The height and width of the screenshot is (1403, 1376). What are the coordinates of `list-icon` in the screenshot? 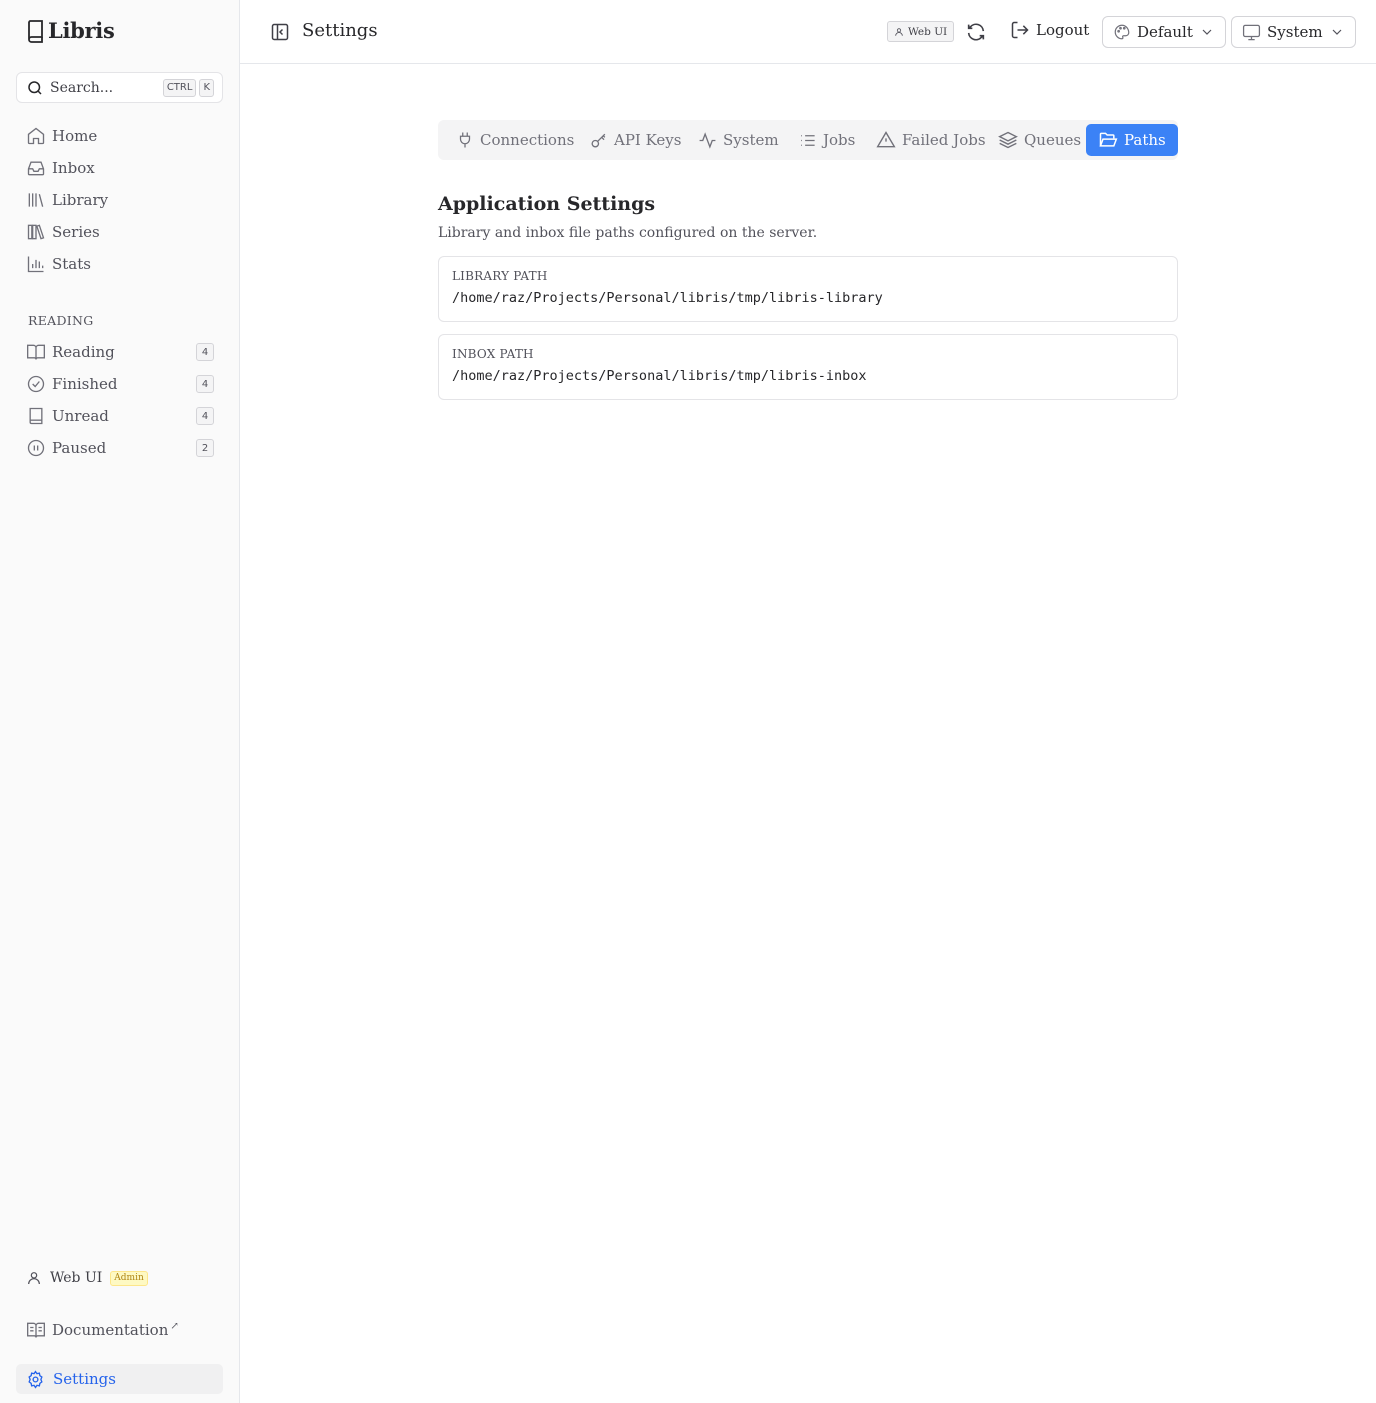 It's located at (808, 140).